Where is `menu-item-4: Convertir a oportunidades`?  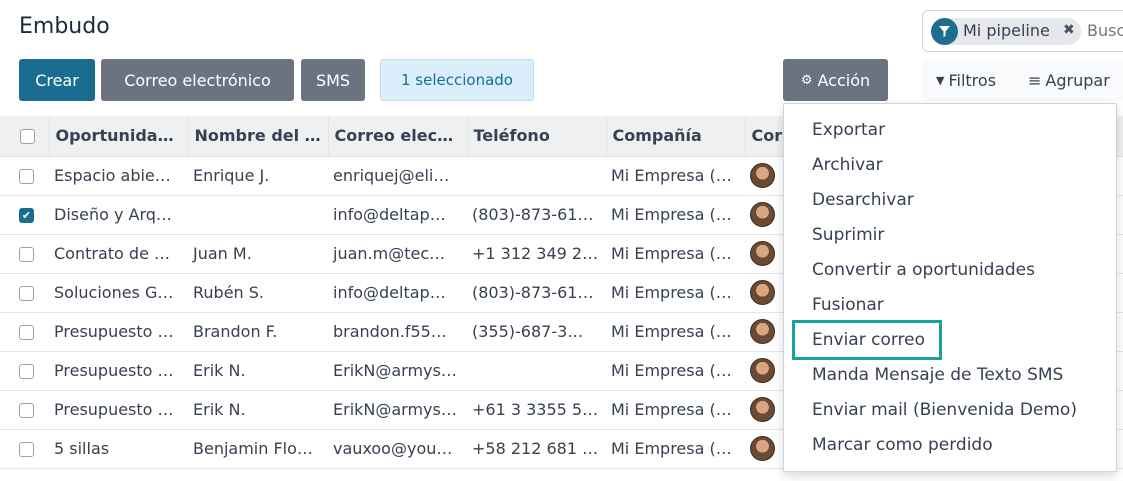
menu-item-4: Convertir a oportunidades is located at coordinates (923, 270).